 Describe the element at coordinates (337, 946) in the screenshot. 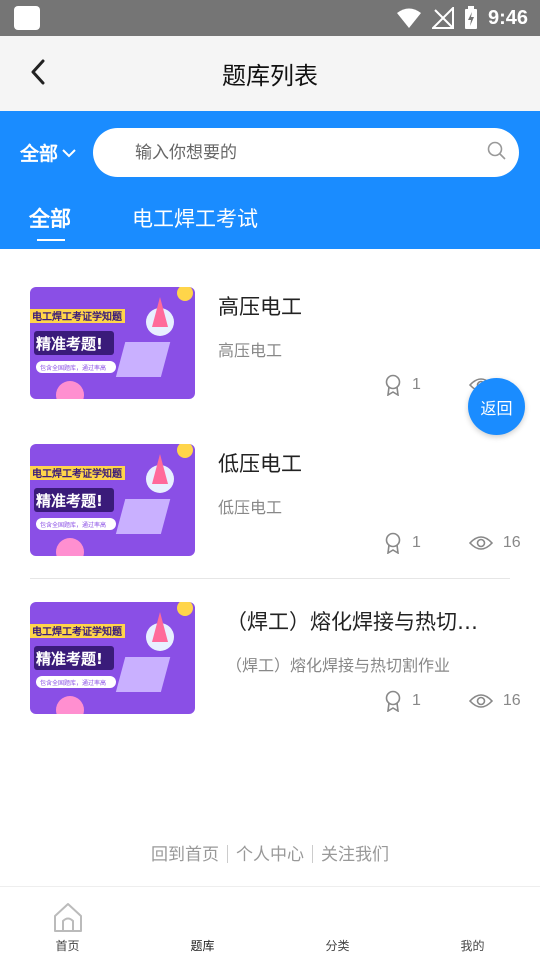

I see `nav-category-label: 分类` at that location.